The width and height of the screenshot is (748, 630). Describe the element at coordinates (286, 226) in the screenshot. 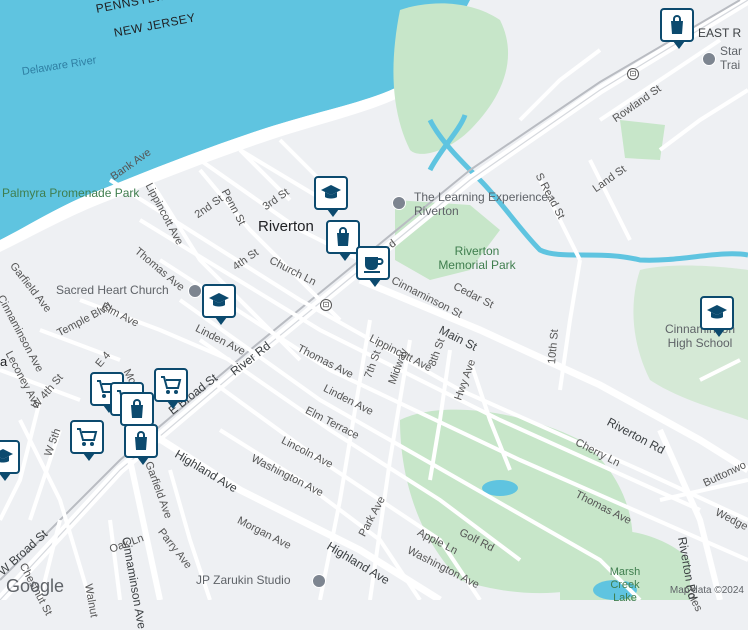

I see `town-label-riverton: Riverton` at that location.